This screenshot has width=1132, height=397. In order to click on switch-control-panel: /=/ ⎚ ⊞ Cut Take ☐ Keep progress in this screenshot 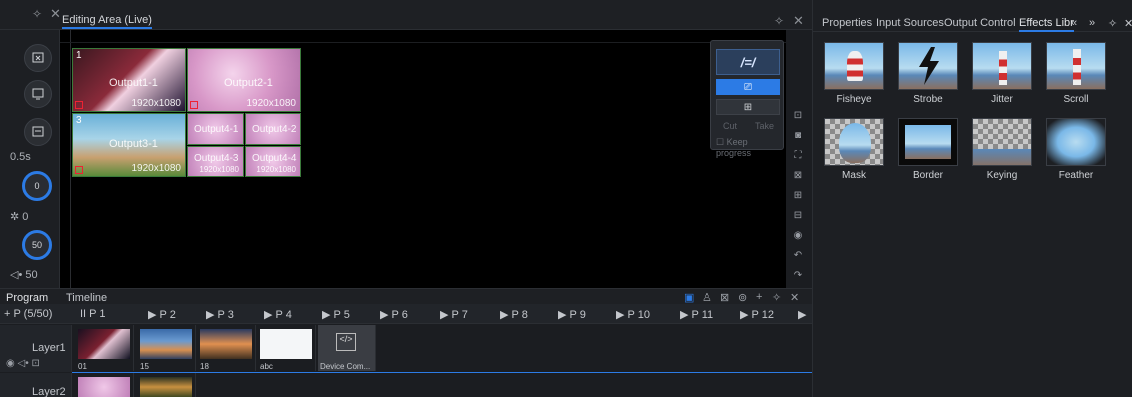, I will do `click(747, 99)`.